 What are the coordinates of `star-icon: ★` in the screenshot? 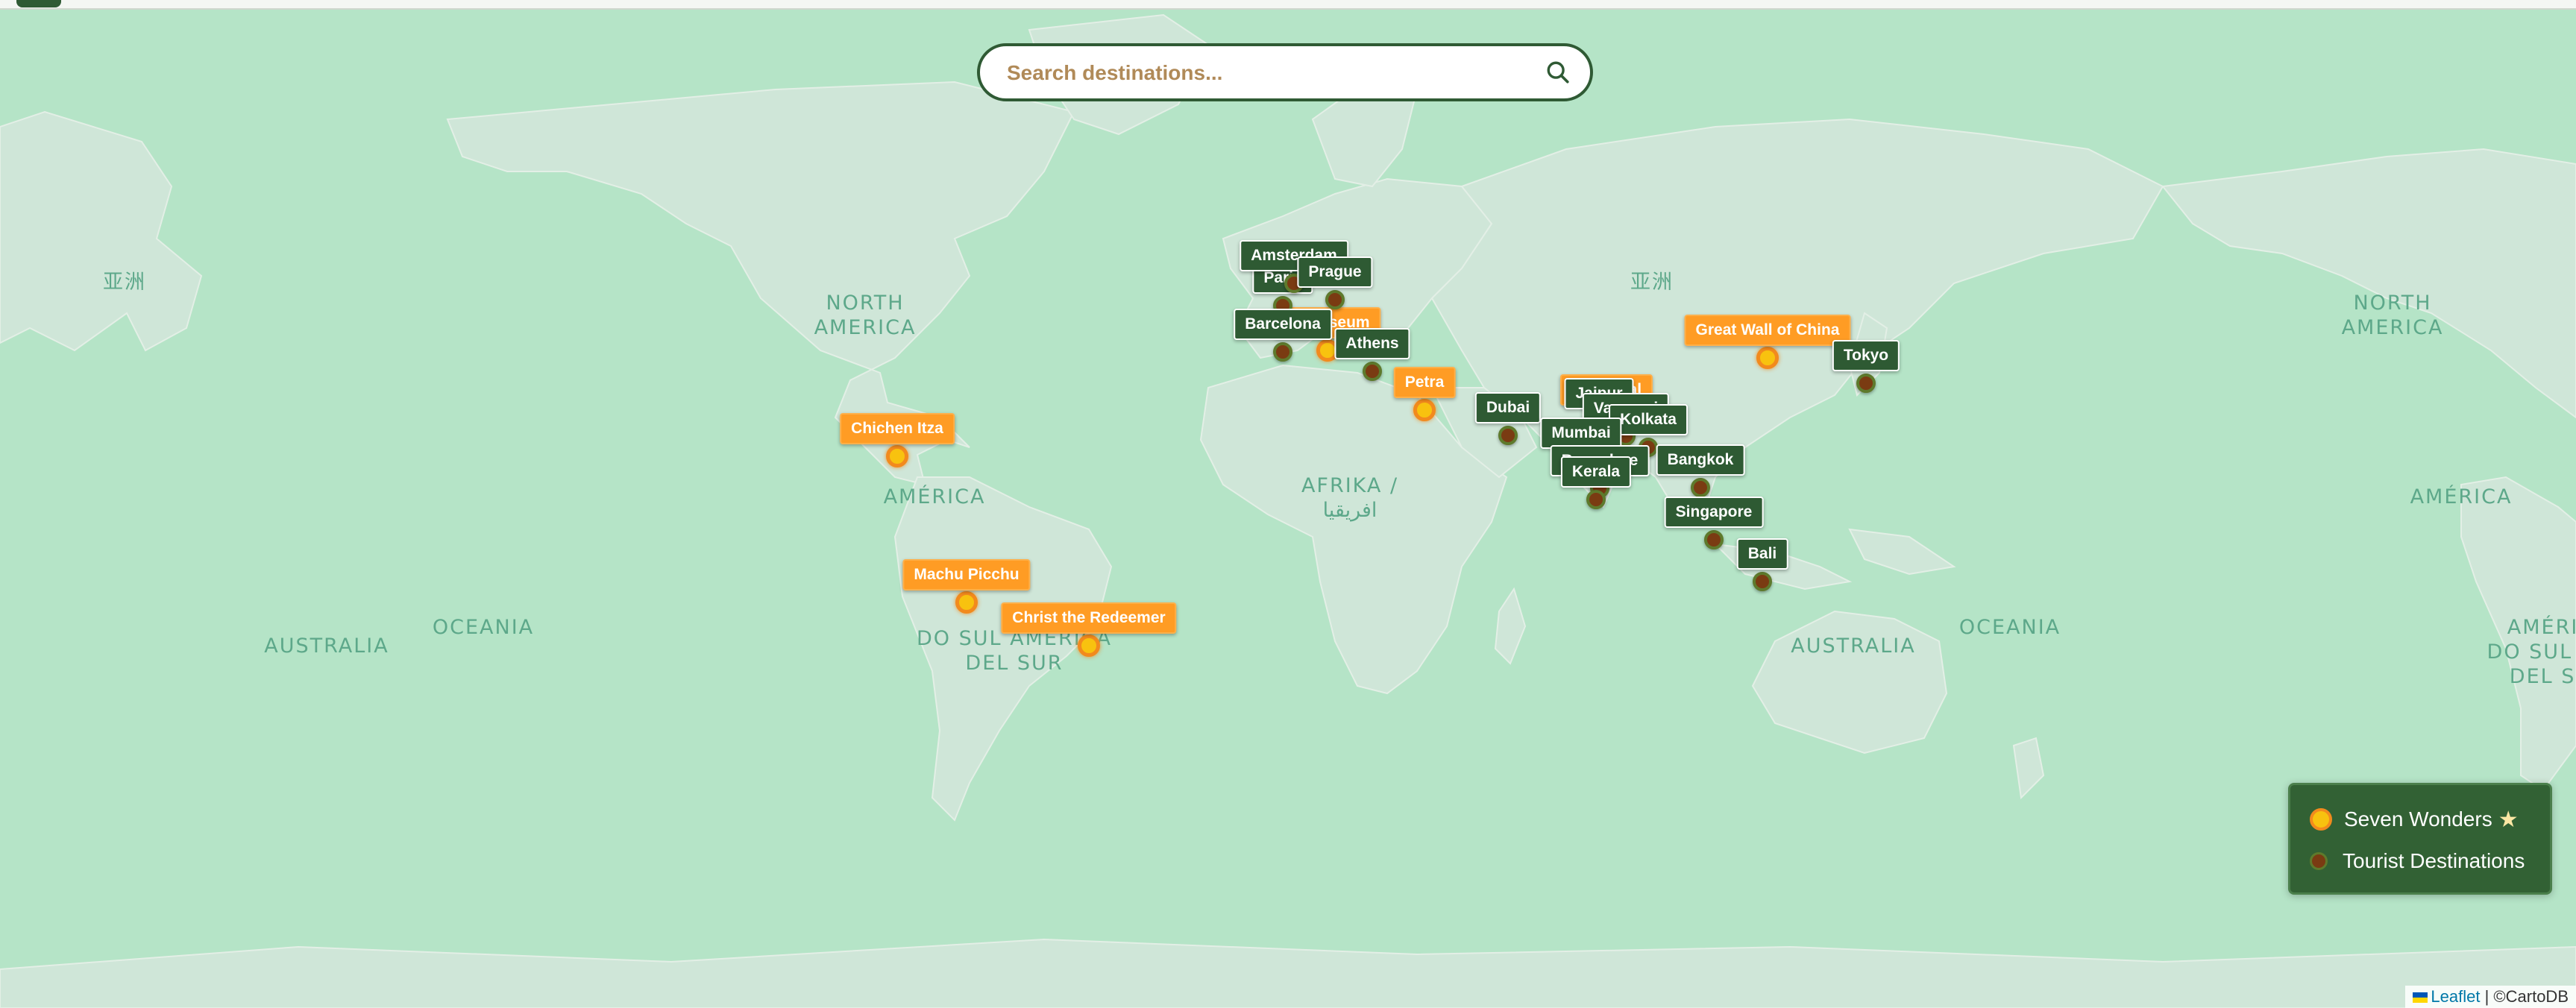 It's located at (2509, 819).